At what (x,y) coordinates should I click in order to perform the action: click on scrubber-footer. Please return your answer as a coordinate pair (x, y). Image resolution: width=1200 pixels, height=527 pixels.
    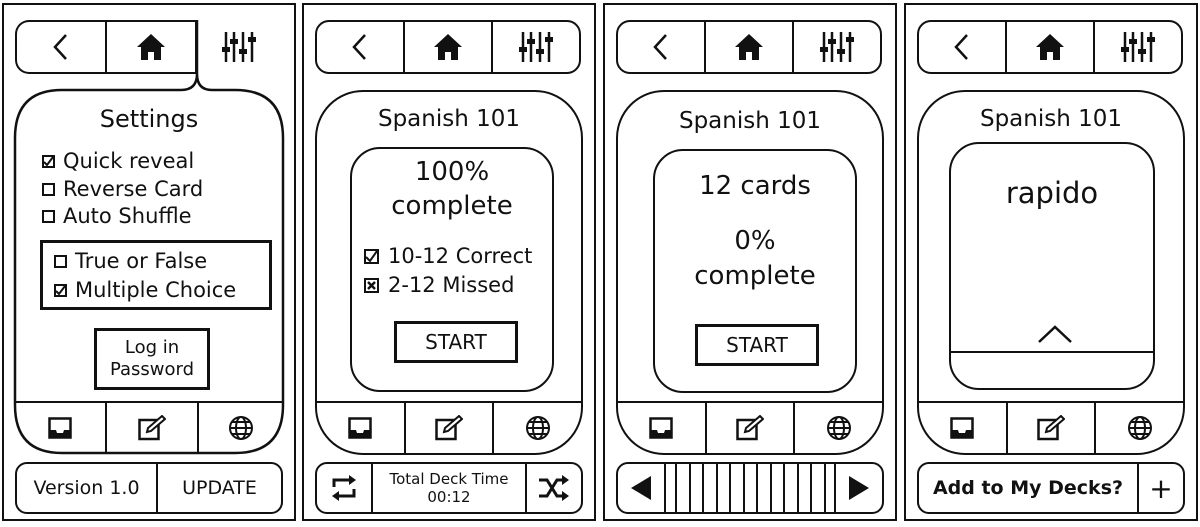
    Looking at the image, I should click on (750, 488).